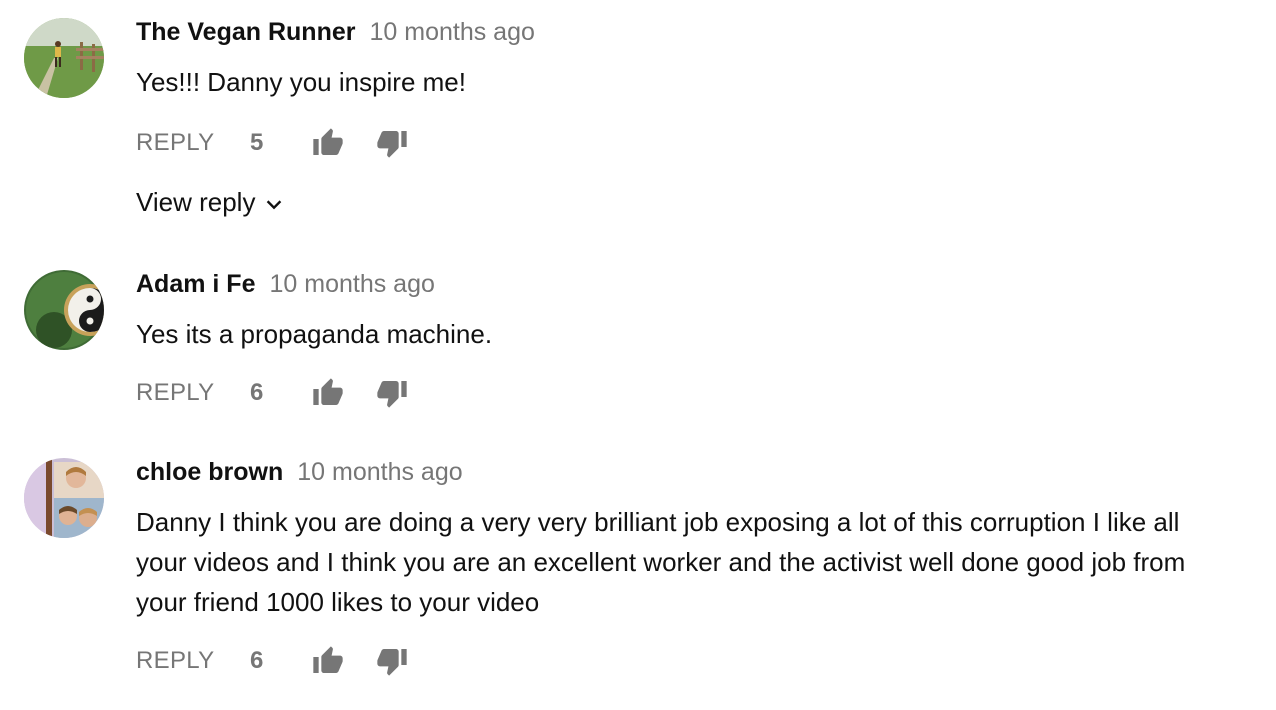 This screenshot has width=1276, height=710. I want to click on view-reply-button: View reply, so click(210, 202).